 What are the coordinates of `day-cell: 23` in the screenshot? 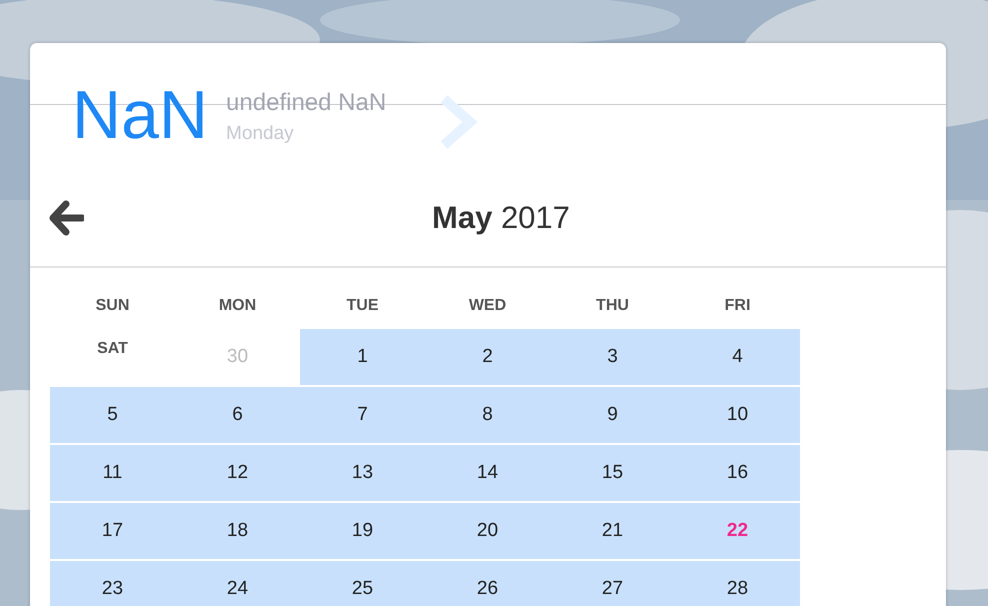 It's located at (112, 583).